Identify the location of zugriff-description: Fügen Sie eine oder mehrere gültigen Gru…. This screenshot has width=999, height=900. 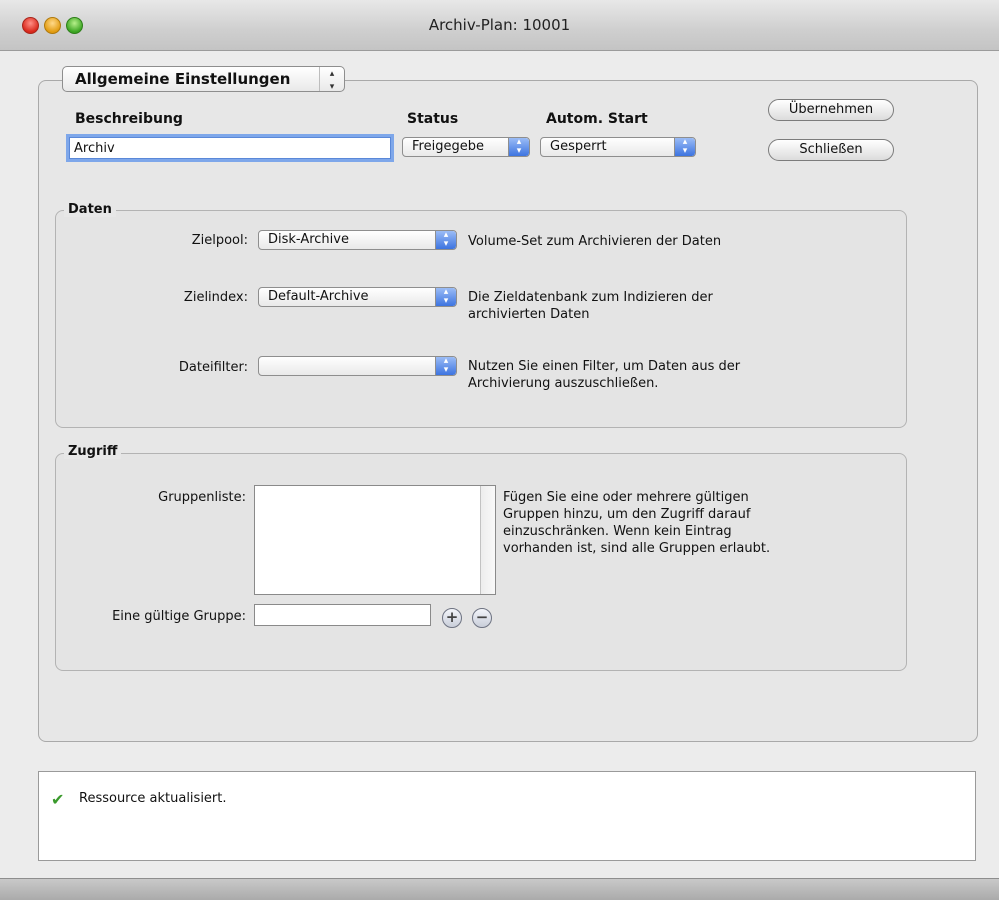
(636, 523).